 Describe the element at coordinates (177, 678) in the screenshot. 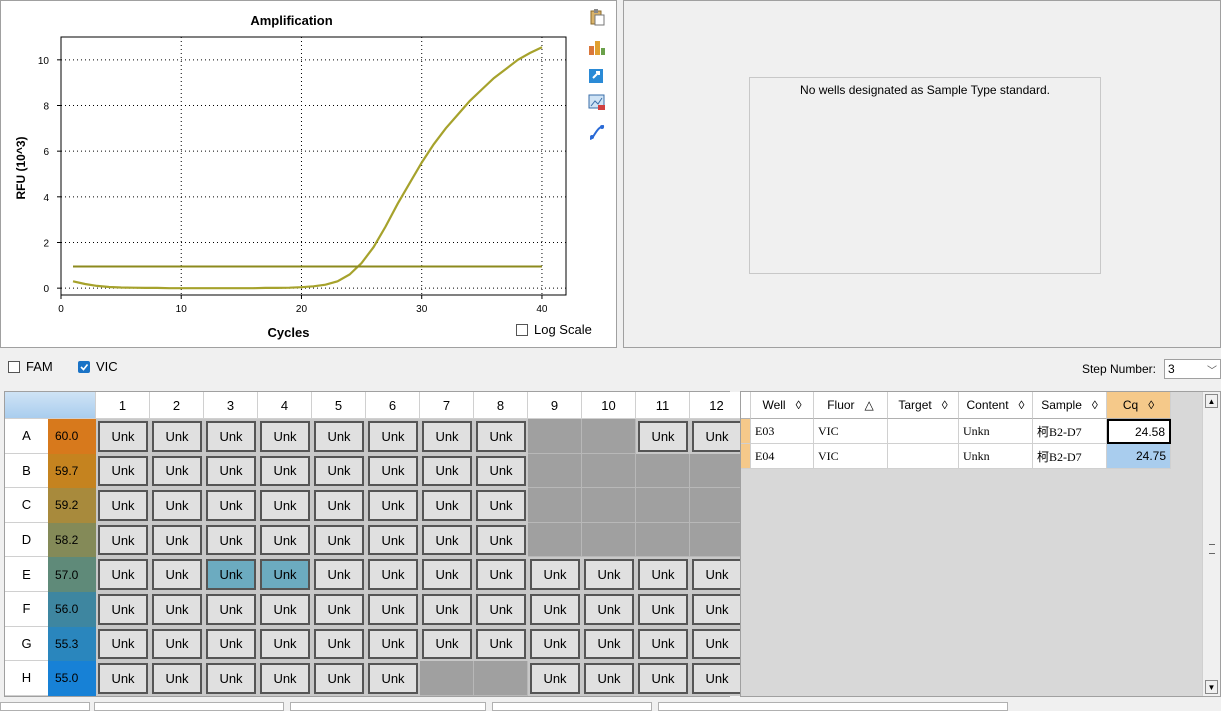

I see `well-H2: Unk` at that location.